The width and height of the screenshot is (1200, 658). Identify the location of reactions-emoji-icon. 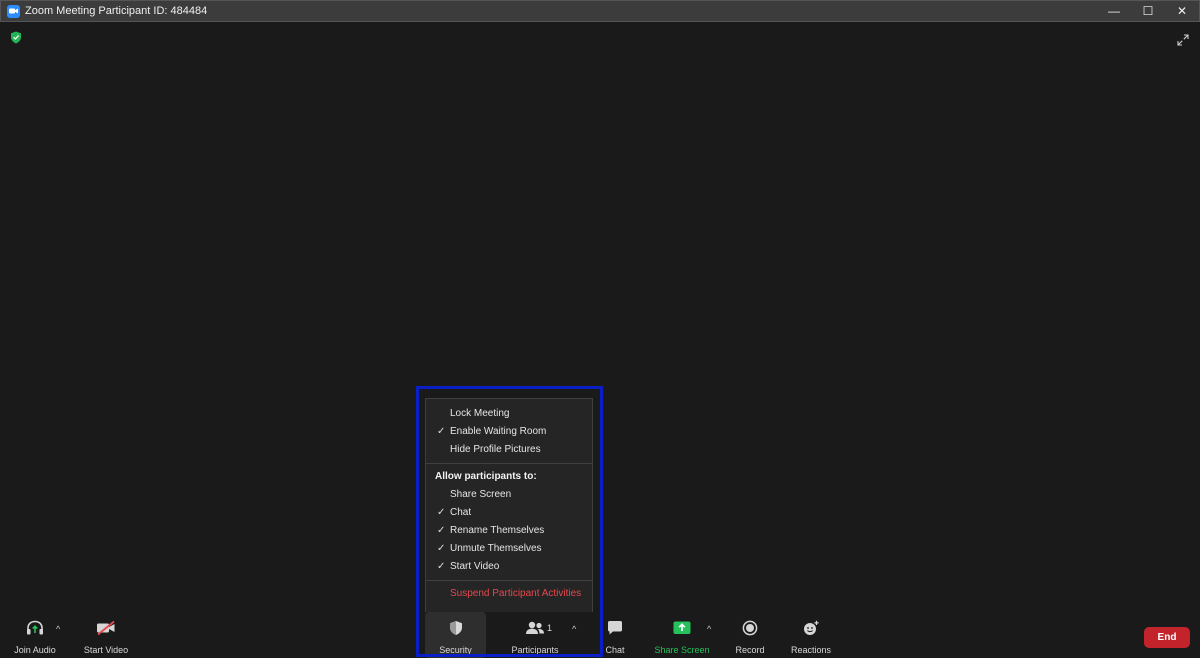
(811, 630).